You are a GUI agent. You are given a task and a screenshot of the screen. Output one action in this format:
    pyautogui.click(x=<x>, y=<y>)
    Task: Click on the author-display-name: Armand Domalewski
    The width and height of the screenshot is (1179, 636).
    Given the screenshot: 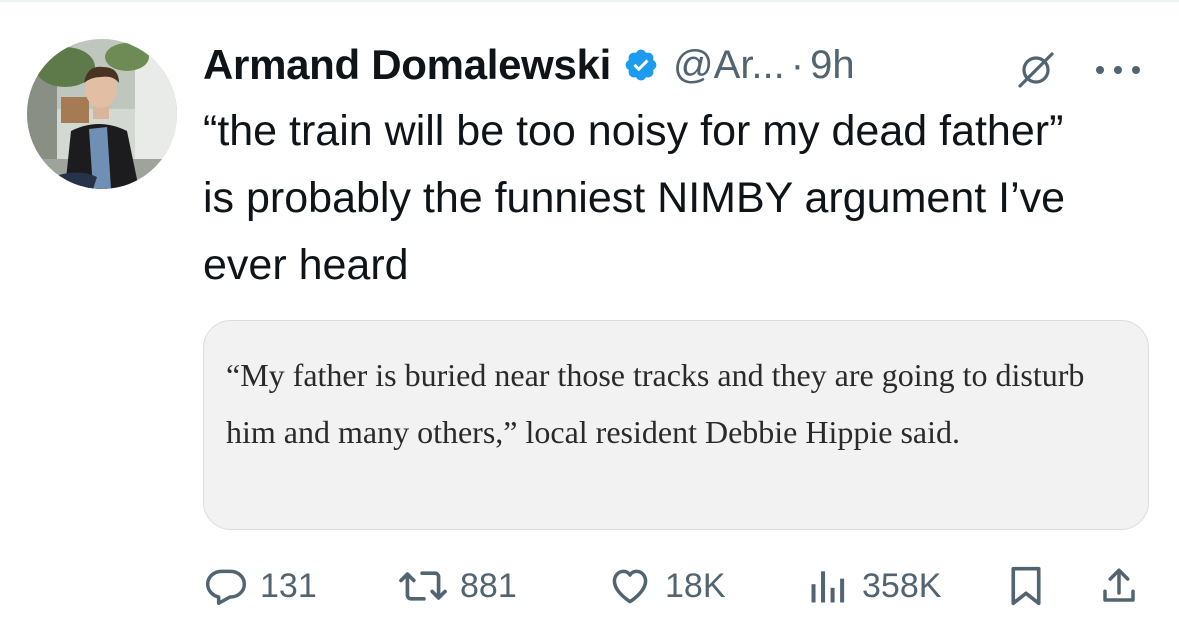 What is the action you would take?
    pyautogui.click(x=407, y=65)
    